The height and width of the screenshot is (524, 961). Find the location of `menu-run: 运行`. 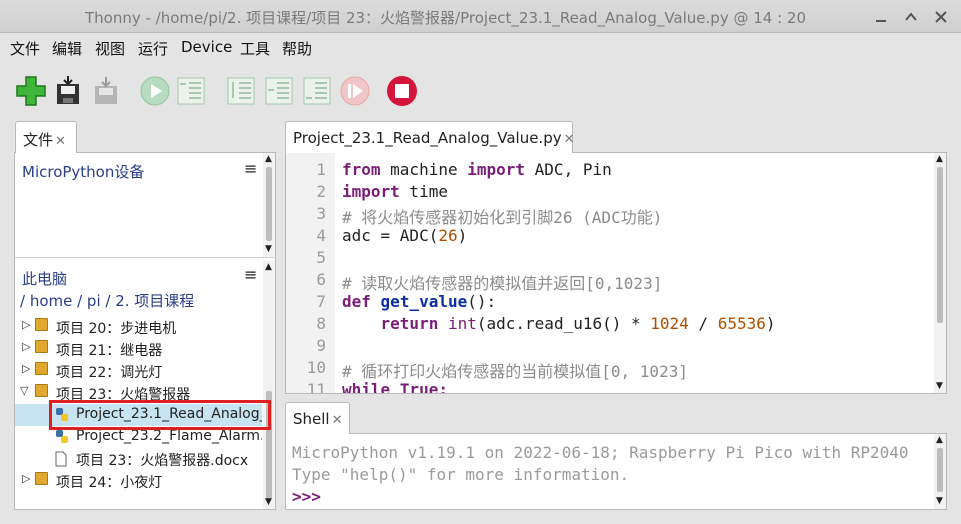

menu-run: 运行 is located at coordinates (153, 48).